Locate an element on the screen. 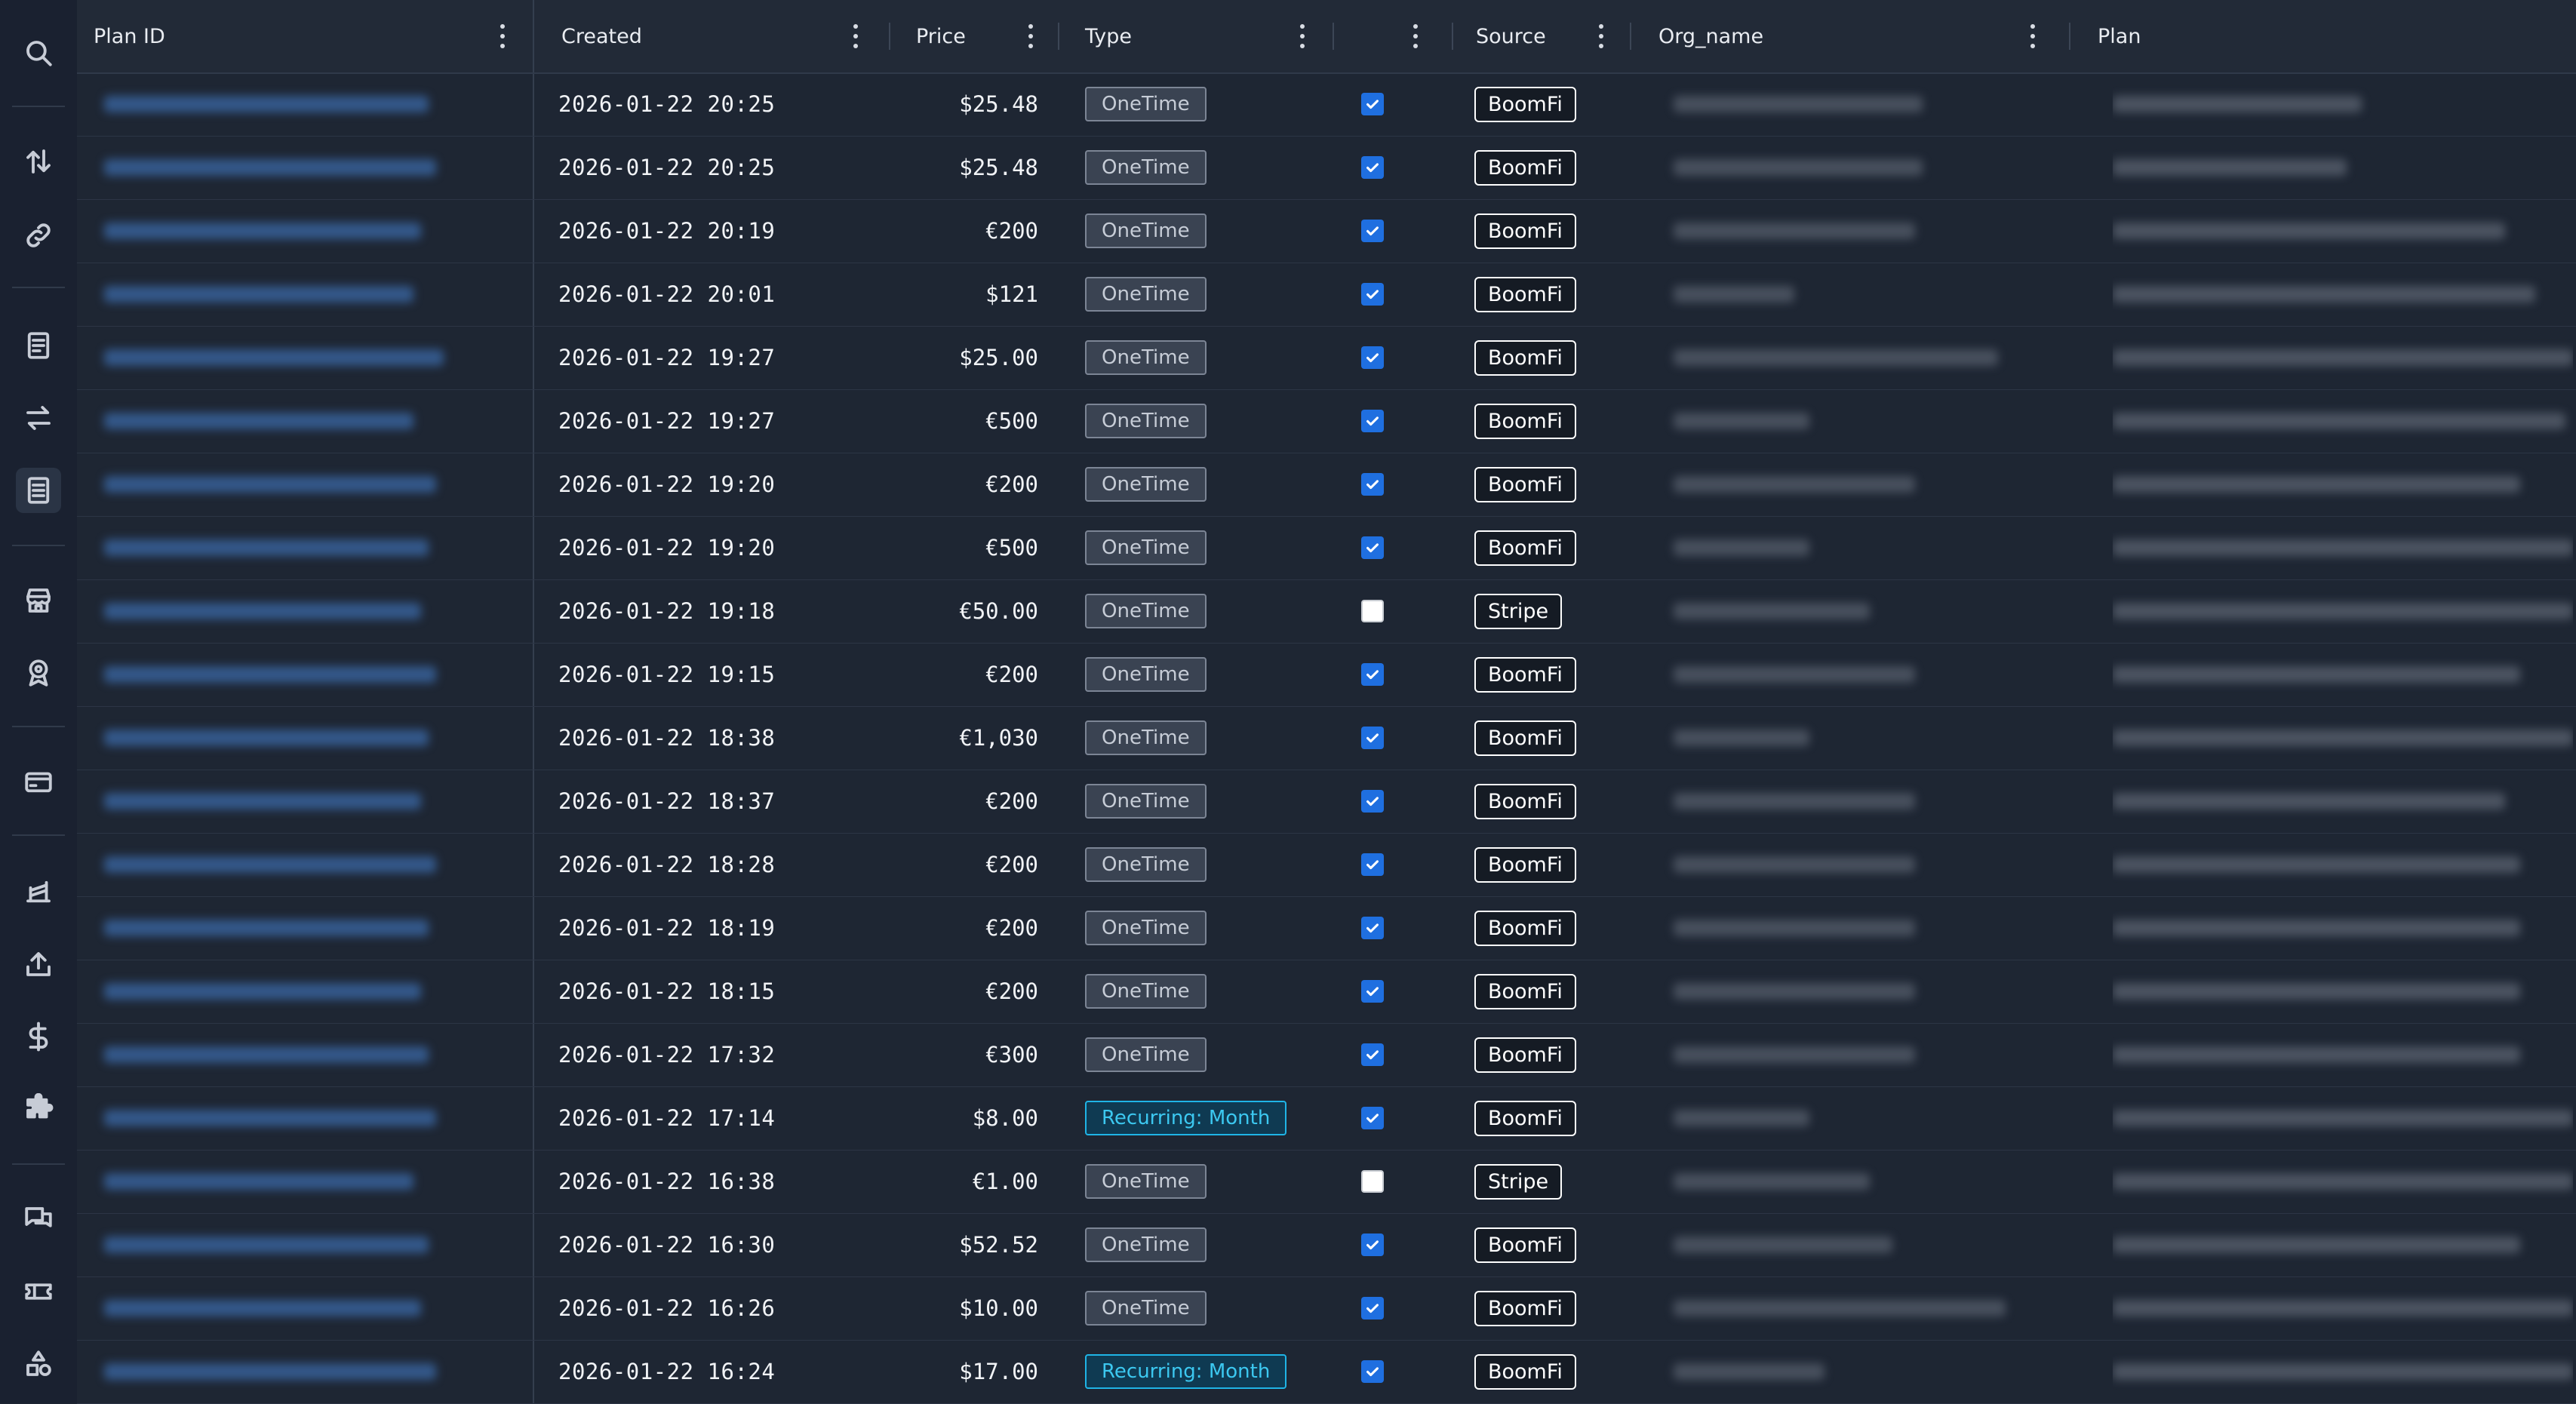 This screenshot has width=2576, height=1404. column-header-created: Created is located at coordinates (711, 36).